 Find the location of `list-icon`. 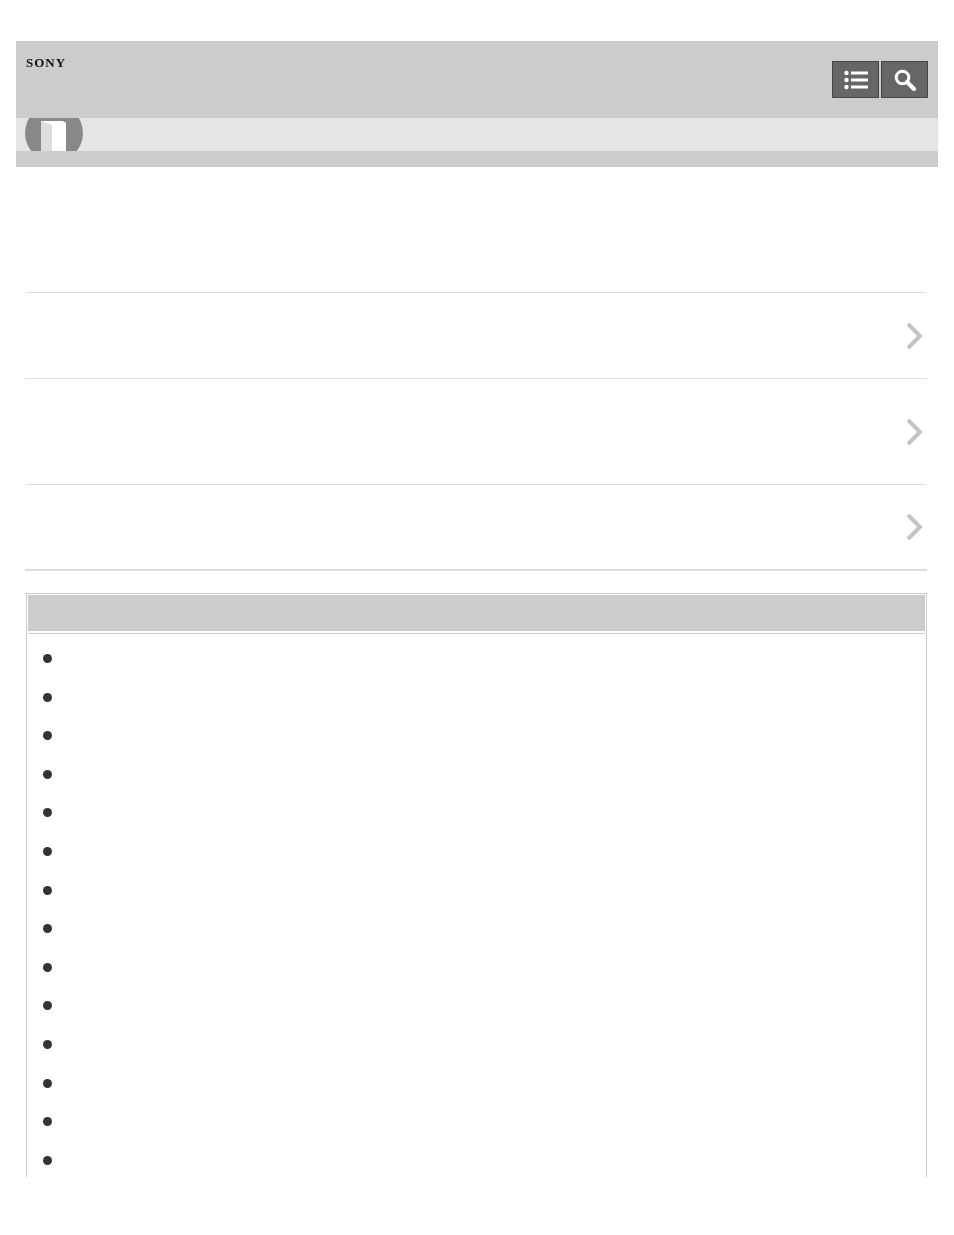

list-icon is located at coordinates (855, 79).